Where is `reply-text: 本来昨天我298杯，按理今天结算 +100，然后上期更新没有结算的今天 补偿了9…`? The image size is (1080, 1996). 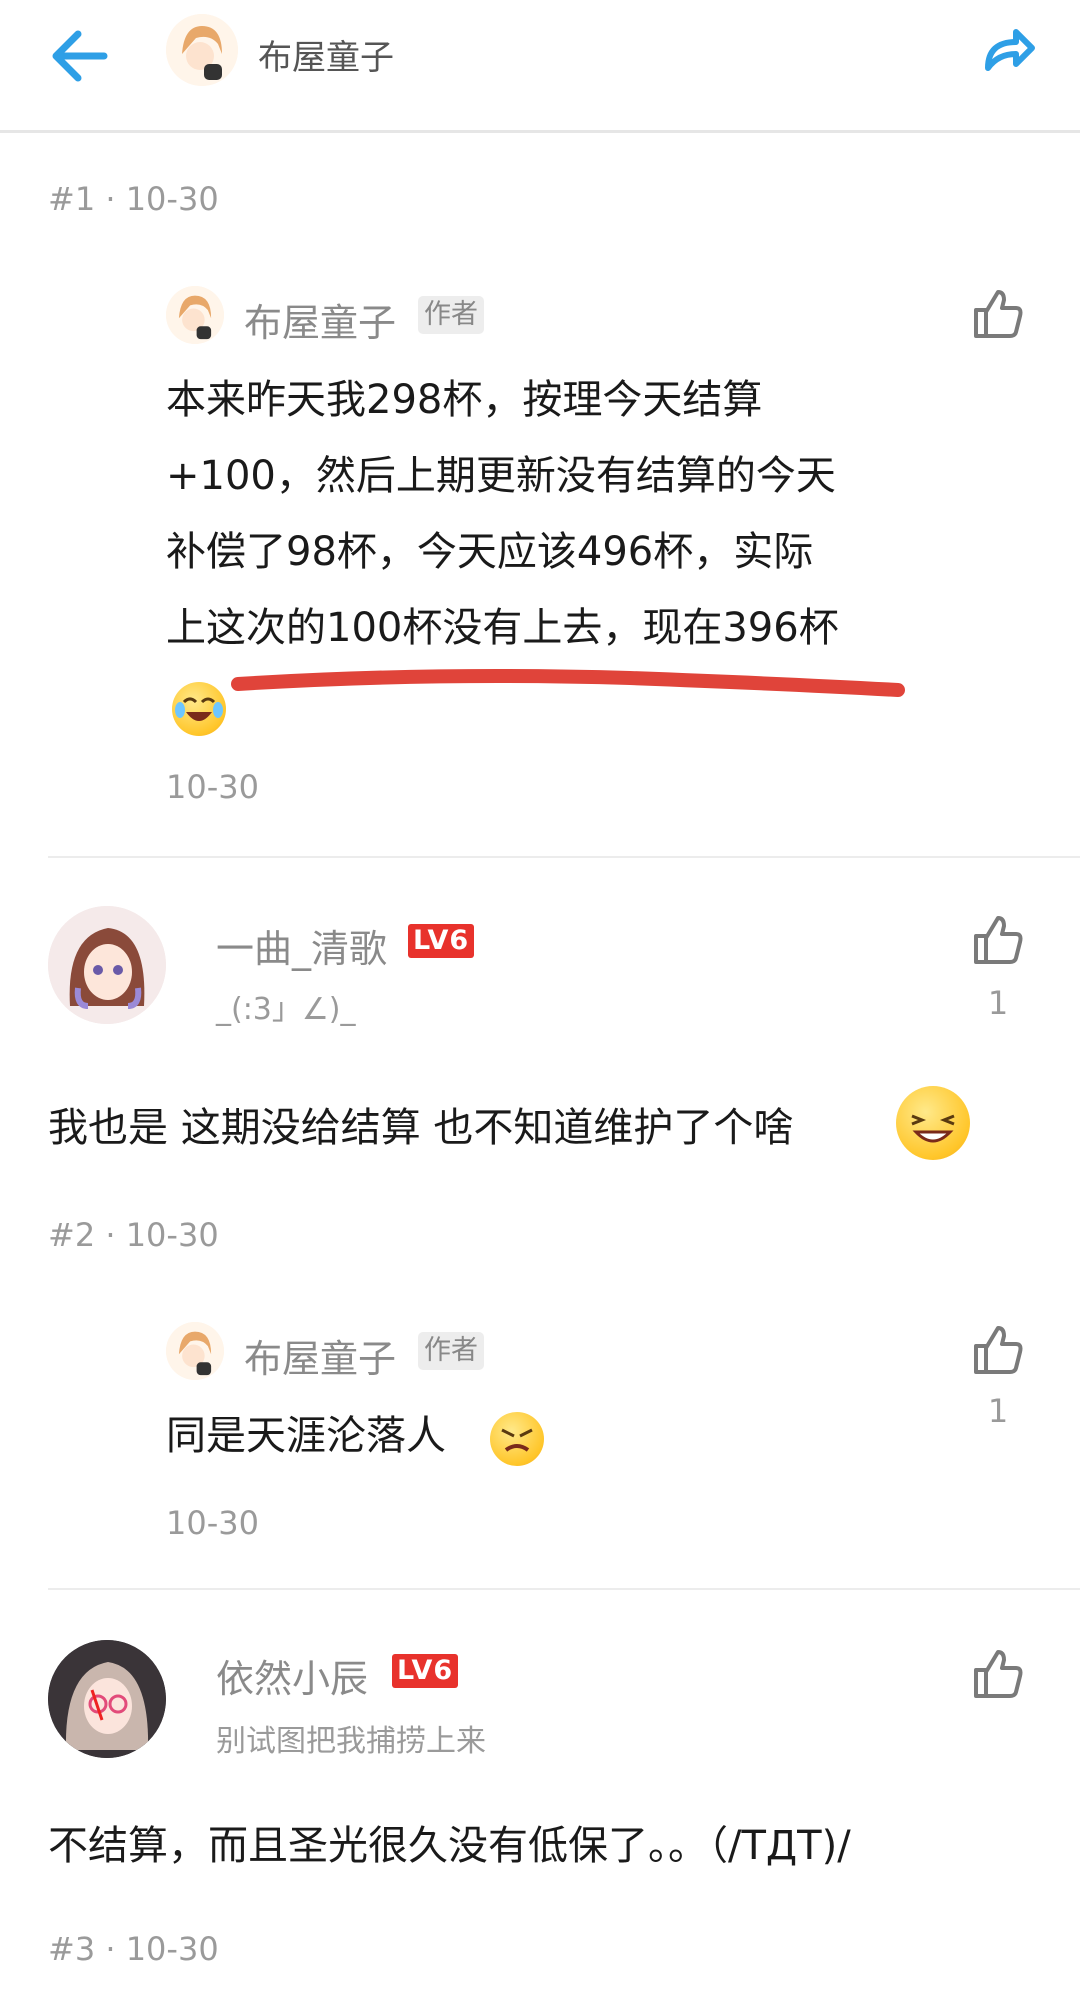
reply-text: 本来昨天我298杯，按理今天结算 +100，然后上期更新没有结算的今天 补偿了9… is located at coordinates (546, 514).